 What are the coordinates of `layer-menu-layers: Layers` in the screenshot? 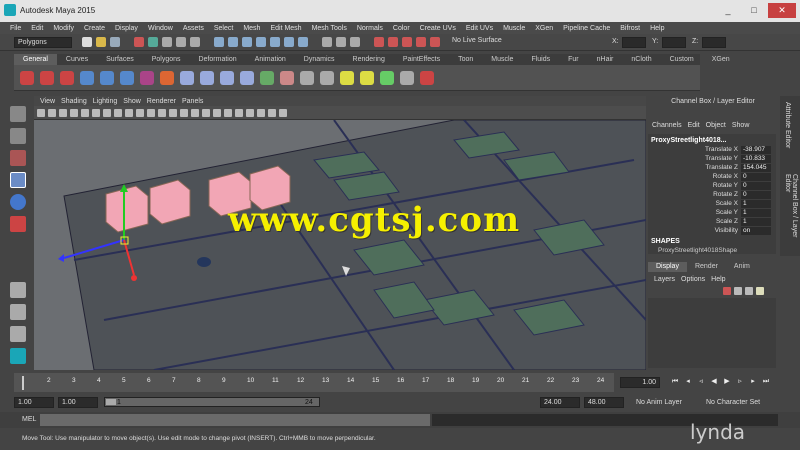 It's located at (664, 279).